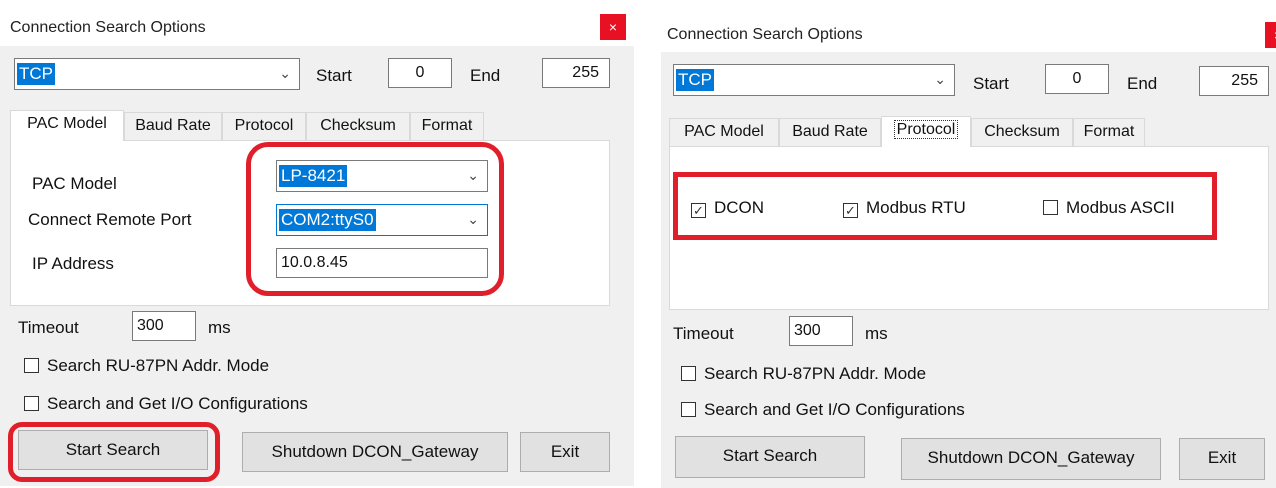 This screenshot has height=488, width=1276. Describe the element at coordinates (313, 176) in the screenshot. I see `pac-model-value: LP-8421` at that location.